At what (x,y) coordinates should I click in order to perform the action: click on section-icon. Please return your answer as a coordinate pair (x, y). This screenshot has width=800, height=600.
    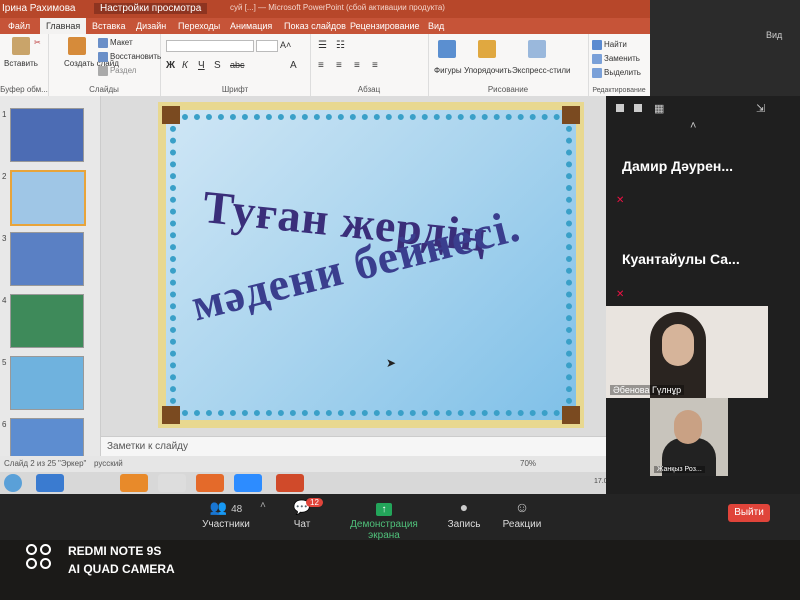
    Looking at the image, I should click on (103, 71).